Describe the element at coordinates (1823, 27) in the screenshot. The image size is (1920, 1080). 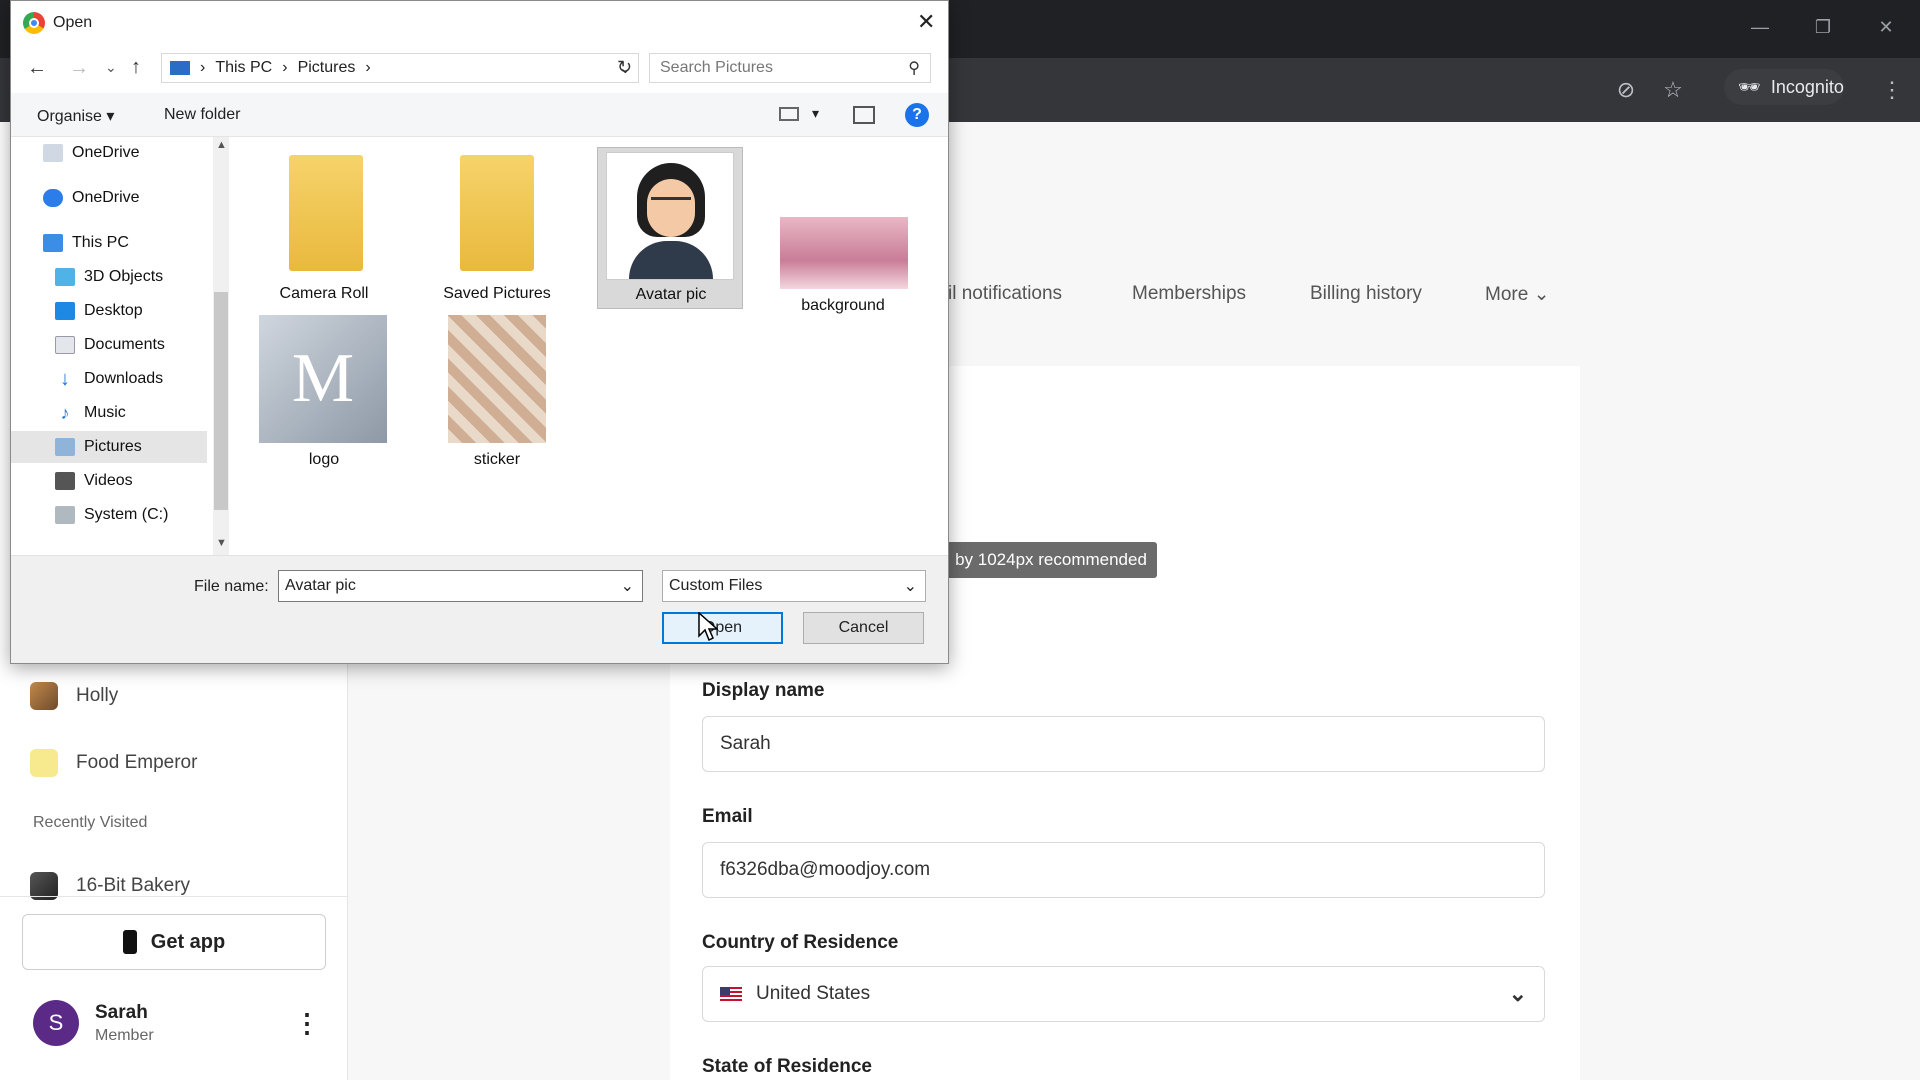
I see `restore-icon: ❐` at that location.